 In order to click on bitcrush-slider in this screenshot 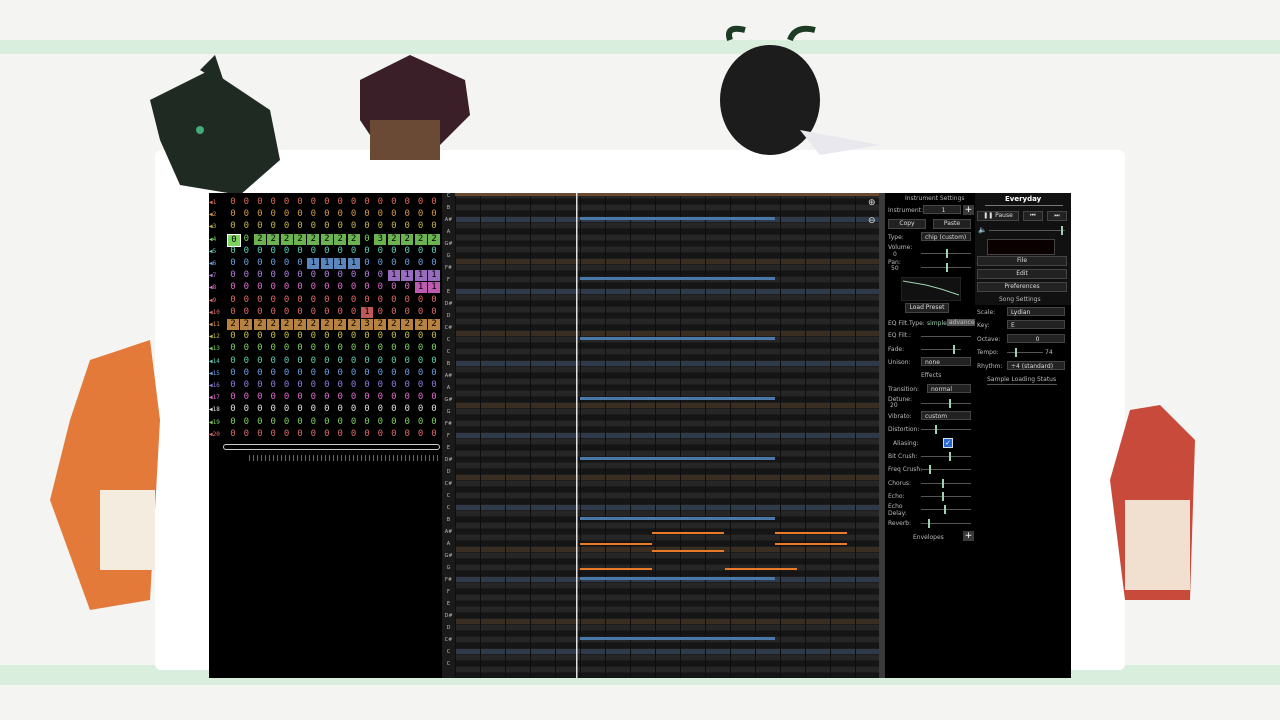, I will do `click(946, 456)`.